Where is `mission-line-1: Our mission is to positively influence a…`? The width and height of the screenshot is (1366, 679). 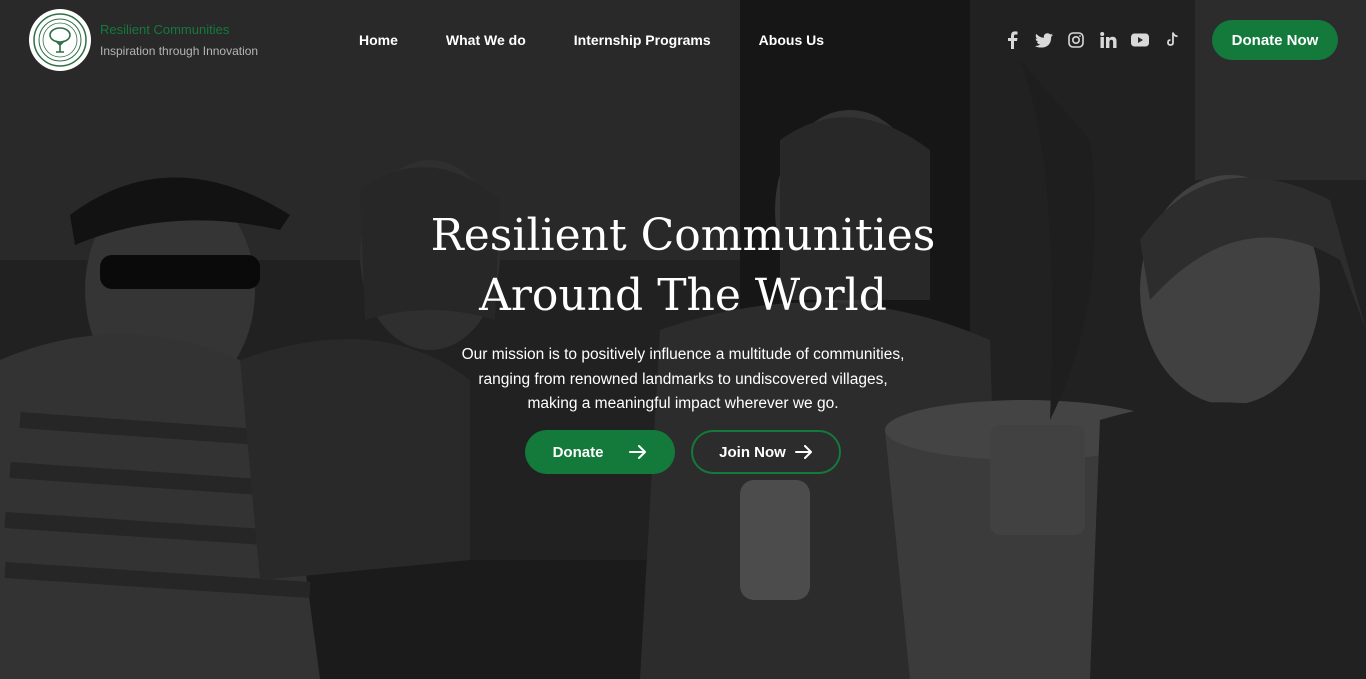 mission-line-1: Our mission is to positively influence a… is located at coordinates (683, 354).